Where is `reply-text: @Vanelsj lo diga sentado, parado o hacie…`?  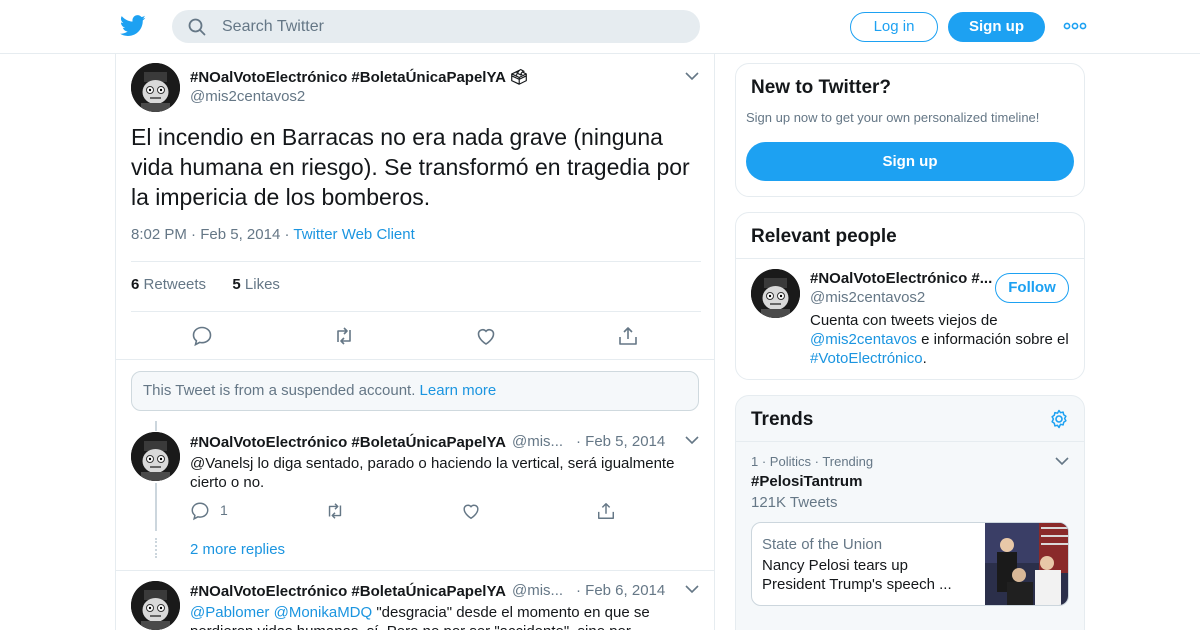
reply-text: @Vanelsj lo diga sentado, parado o hacie… is located at coordinates (432, 473).